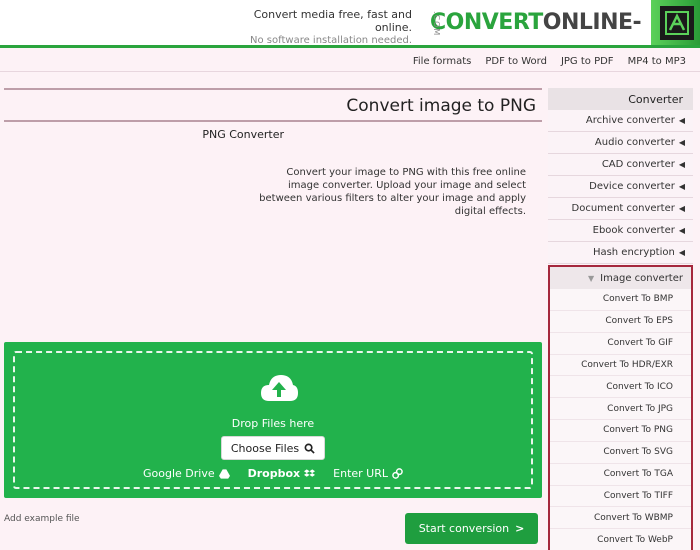 This screenshot has width=700, height=550. What do you see at coordinates (464, 528) in the screenshot?
I see `start-conversion-label: Start conversion` at bounding box center [464, 528].